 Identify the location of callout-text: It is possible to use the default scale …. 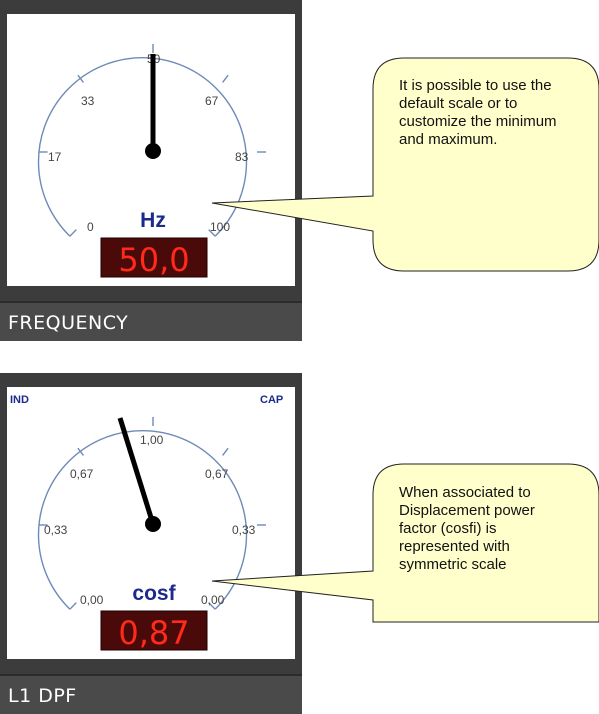
(478, 112).